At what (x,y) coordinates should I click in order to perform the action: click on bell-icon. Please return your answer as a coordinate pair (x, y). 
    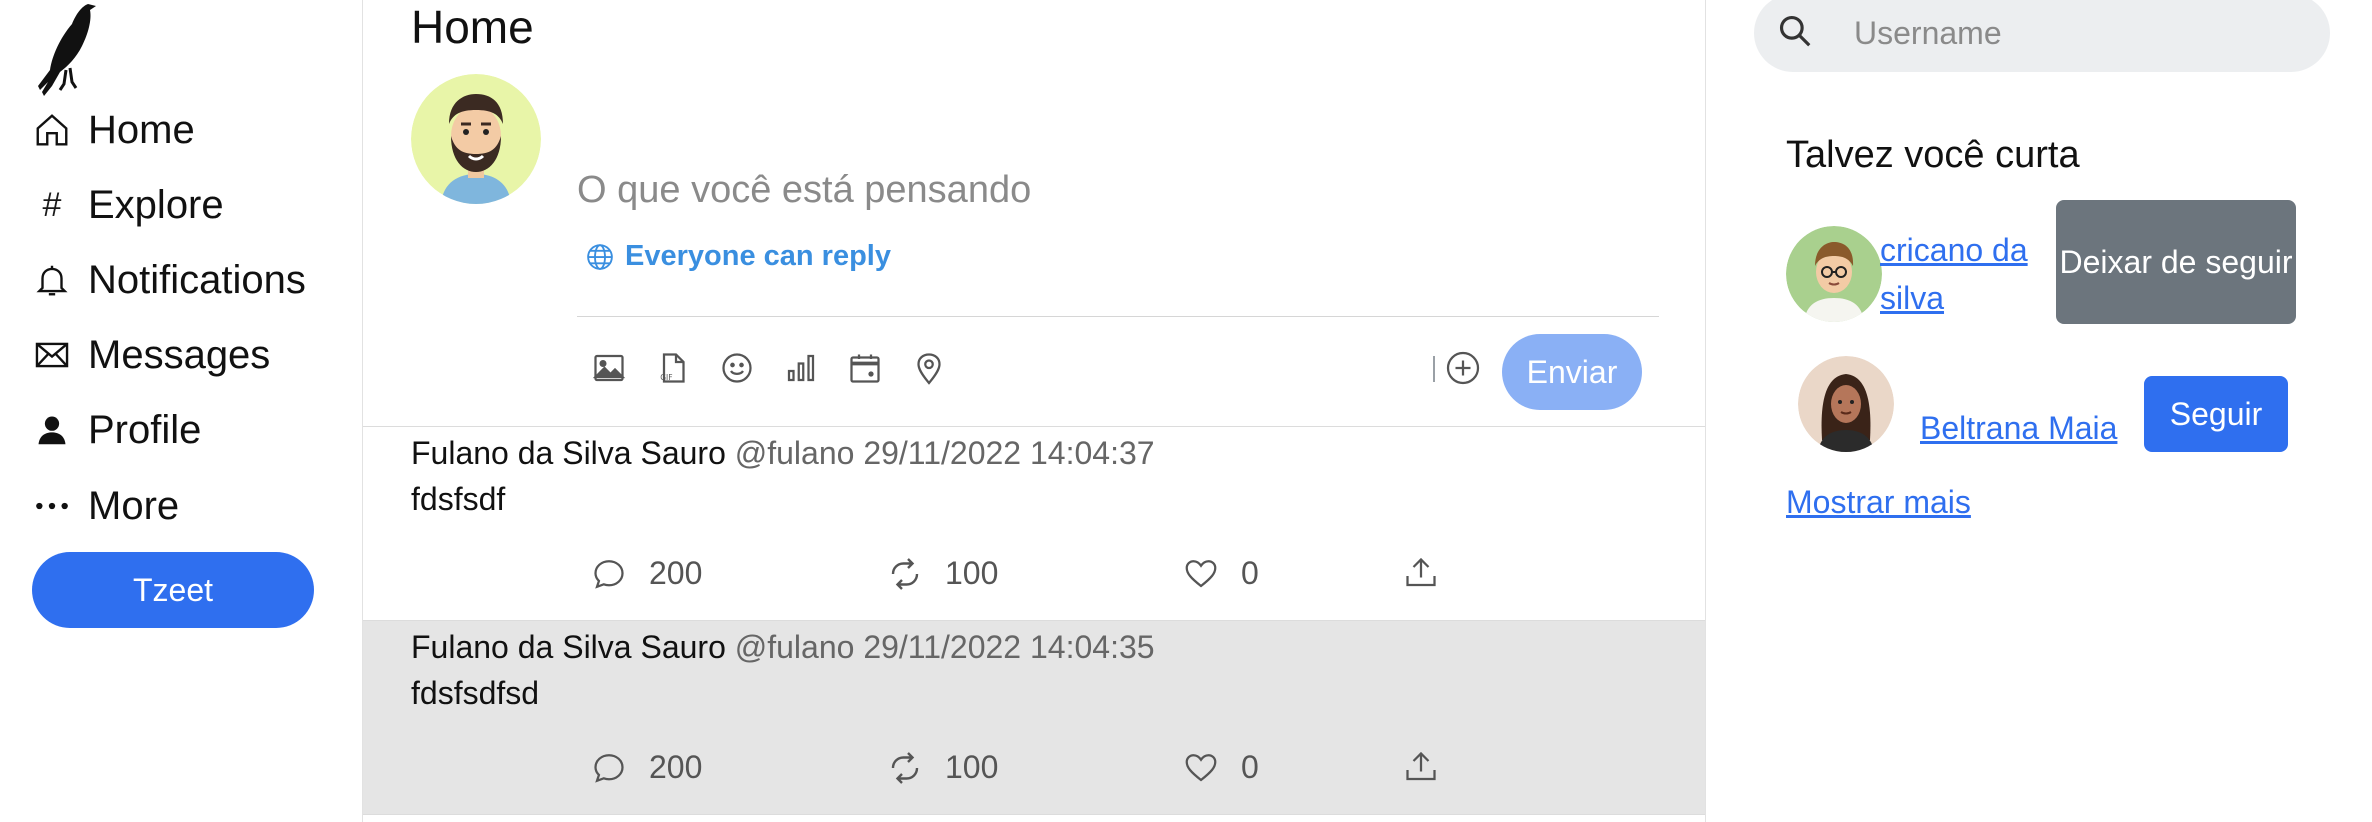
    Looking at the image, I should click on (52, 280).